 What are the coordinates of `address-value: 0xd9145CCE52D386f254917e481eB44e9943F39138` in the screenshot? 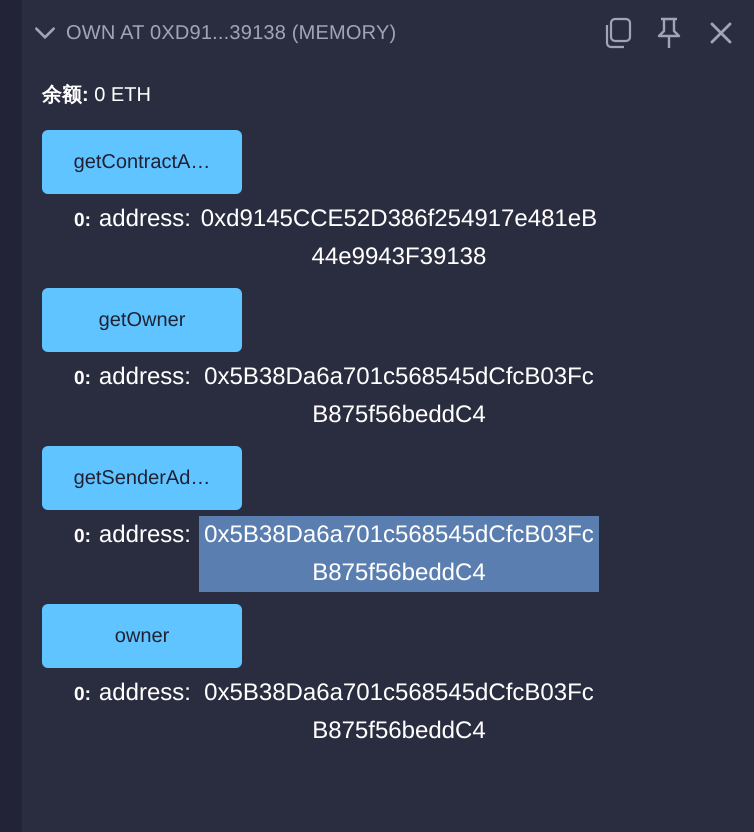 It's located at (399, 238).